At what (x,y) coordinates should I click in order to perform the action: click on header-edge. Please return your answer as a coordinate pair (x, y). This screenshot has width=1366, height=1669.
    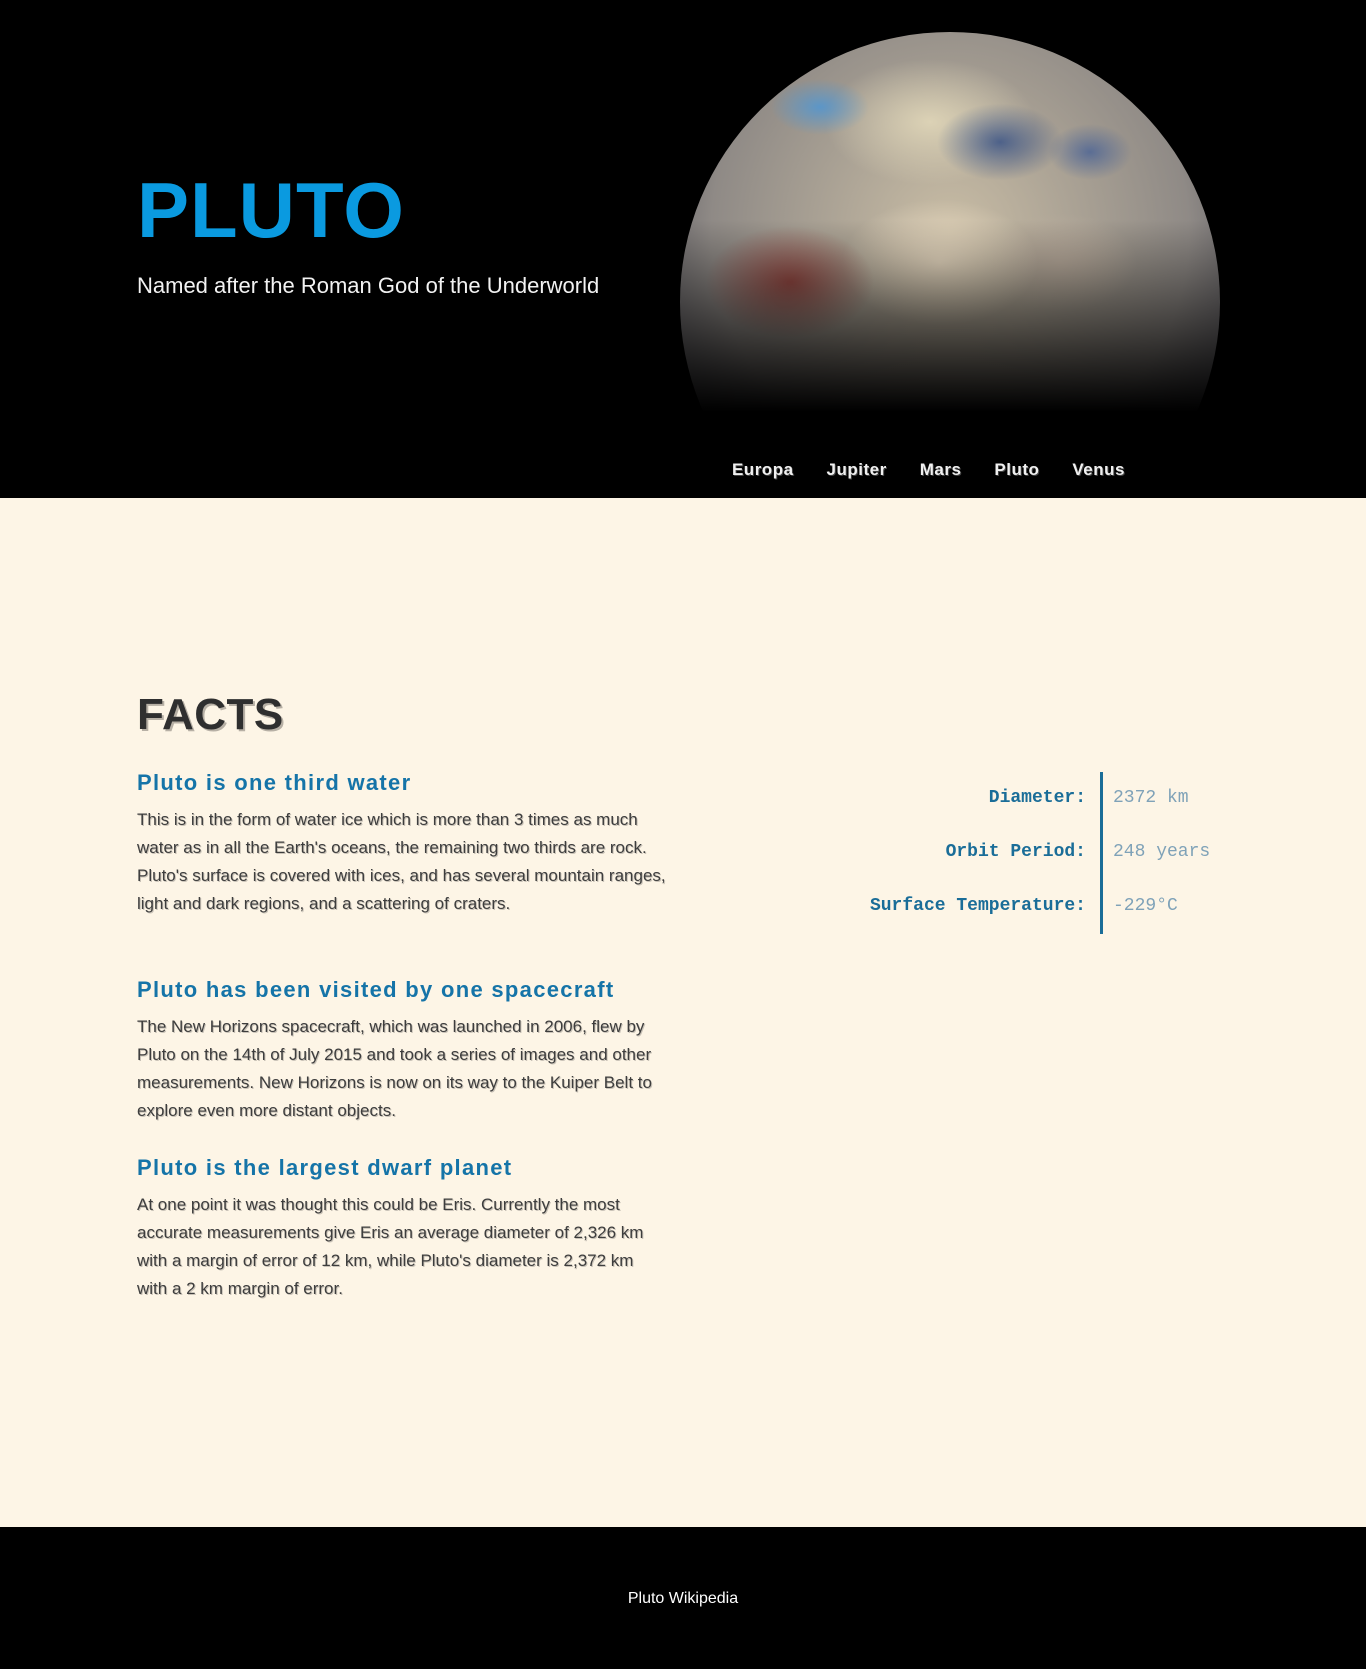
    Looking at the image, I should click on (1314, 249).